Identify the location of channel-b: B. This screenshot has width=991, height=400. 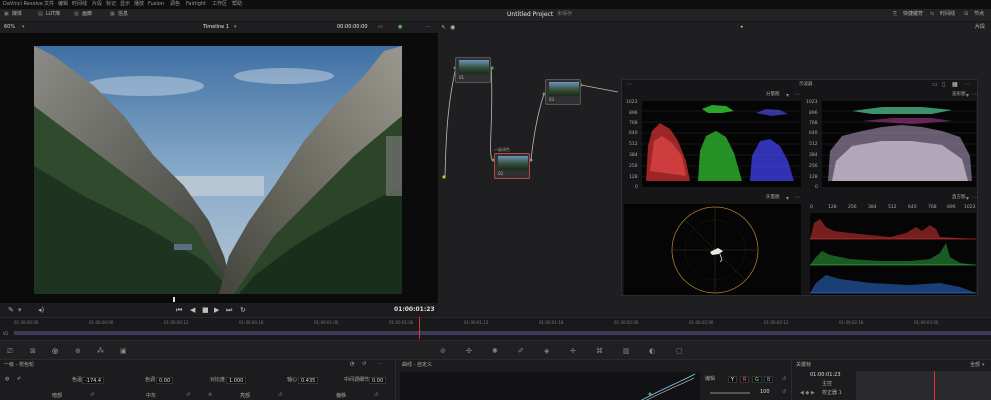
(769, 379).